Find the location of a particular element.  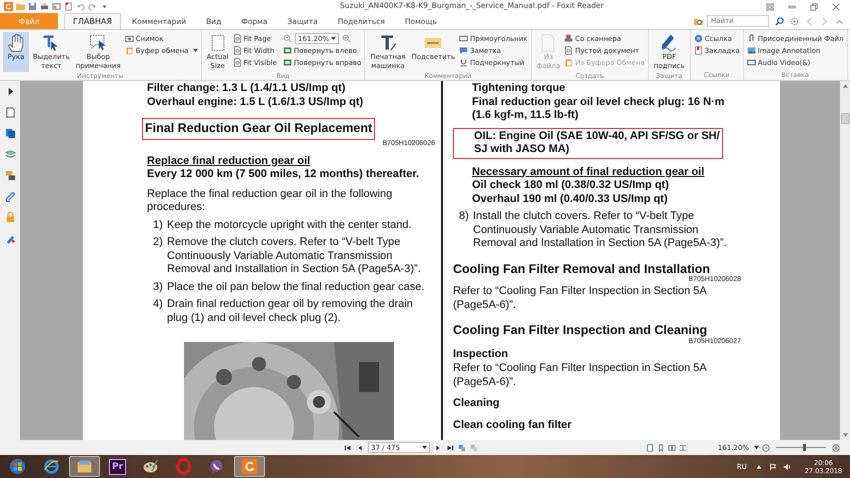

step-text: Keep the motorcycle upright with the center stand. is located at coordinates (290, 225).